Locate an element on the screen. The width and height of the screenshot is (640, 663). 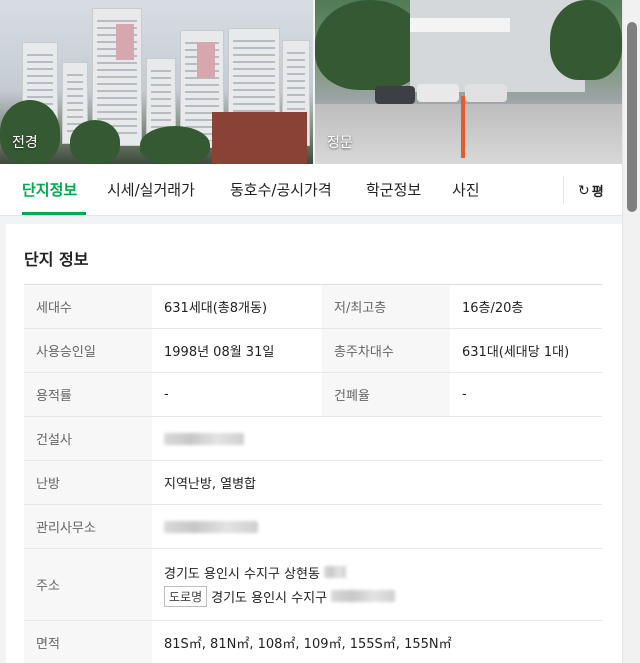
building-coverage-label: 건폐율 is located at coordinates (386, 394).